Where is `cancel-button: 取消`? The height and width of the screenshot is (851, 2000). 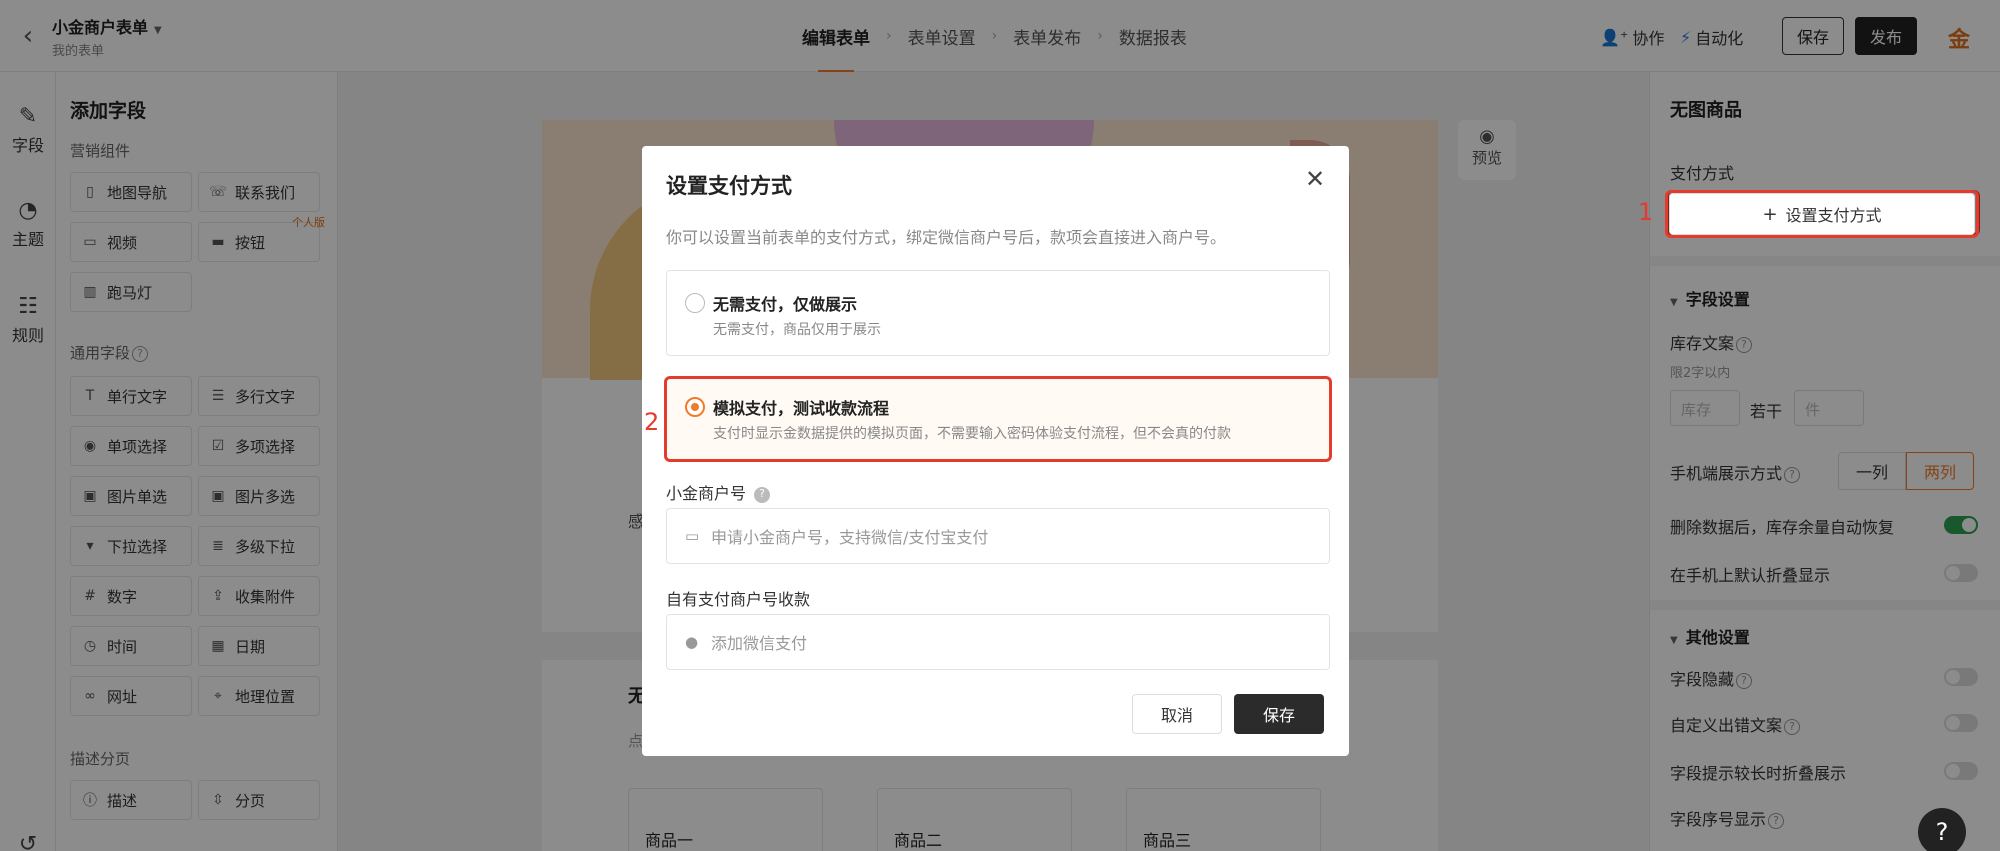
cancel-button: 取消 is located at coordinates (1177, 714).